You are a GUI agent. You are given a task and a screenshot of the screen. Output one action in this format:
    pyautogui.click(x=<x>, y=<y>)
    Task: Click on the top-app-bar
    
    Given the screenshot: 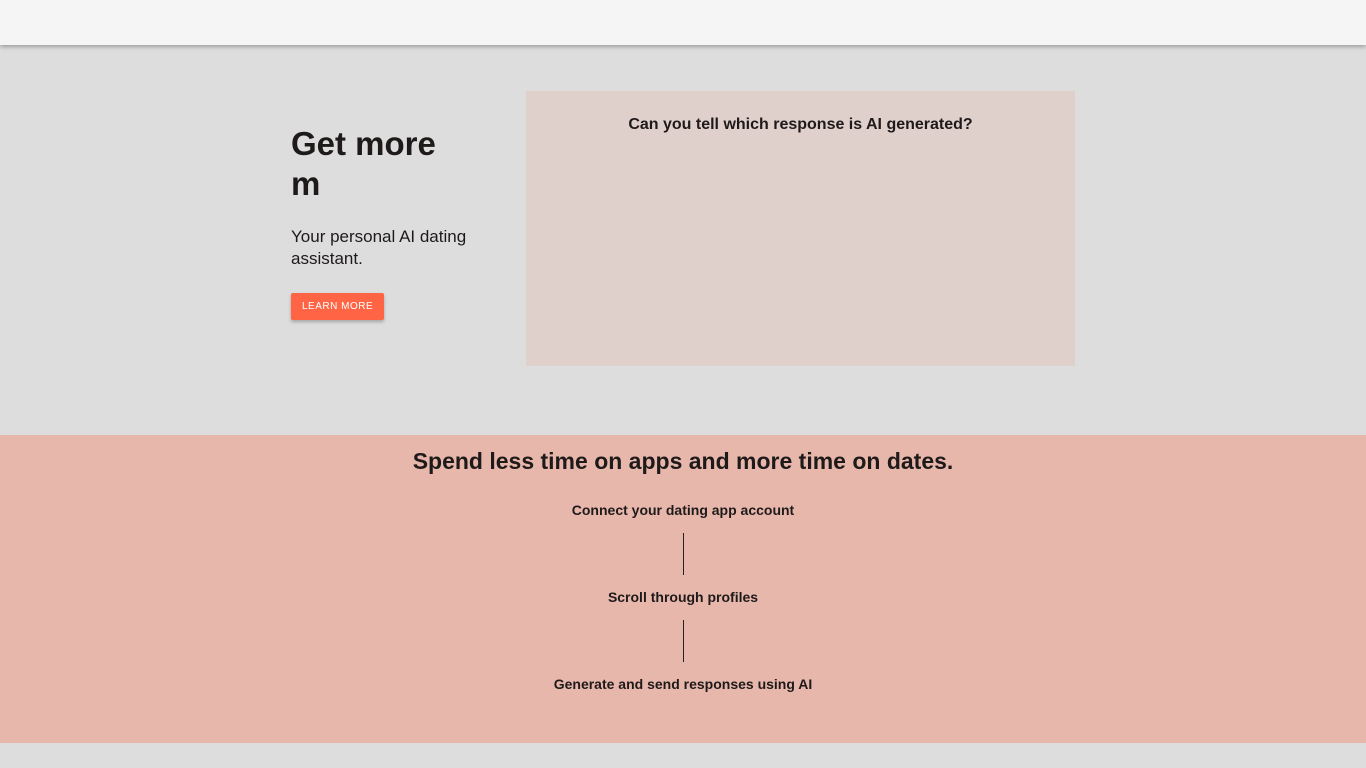 What is the action you would take?
    pyautogui.click(x=683, y=22)
    